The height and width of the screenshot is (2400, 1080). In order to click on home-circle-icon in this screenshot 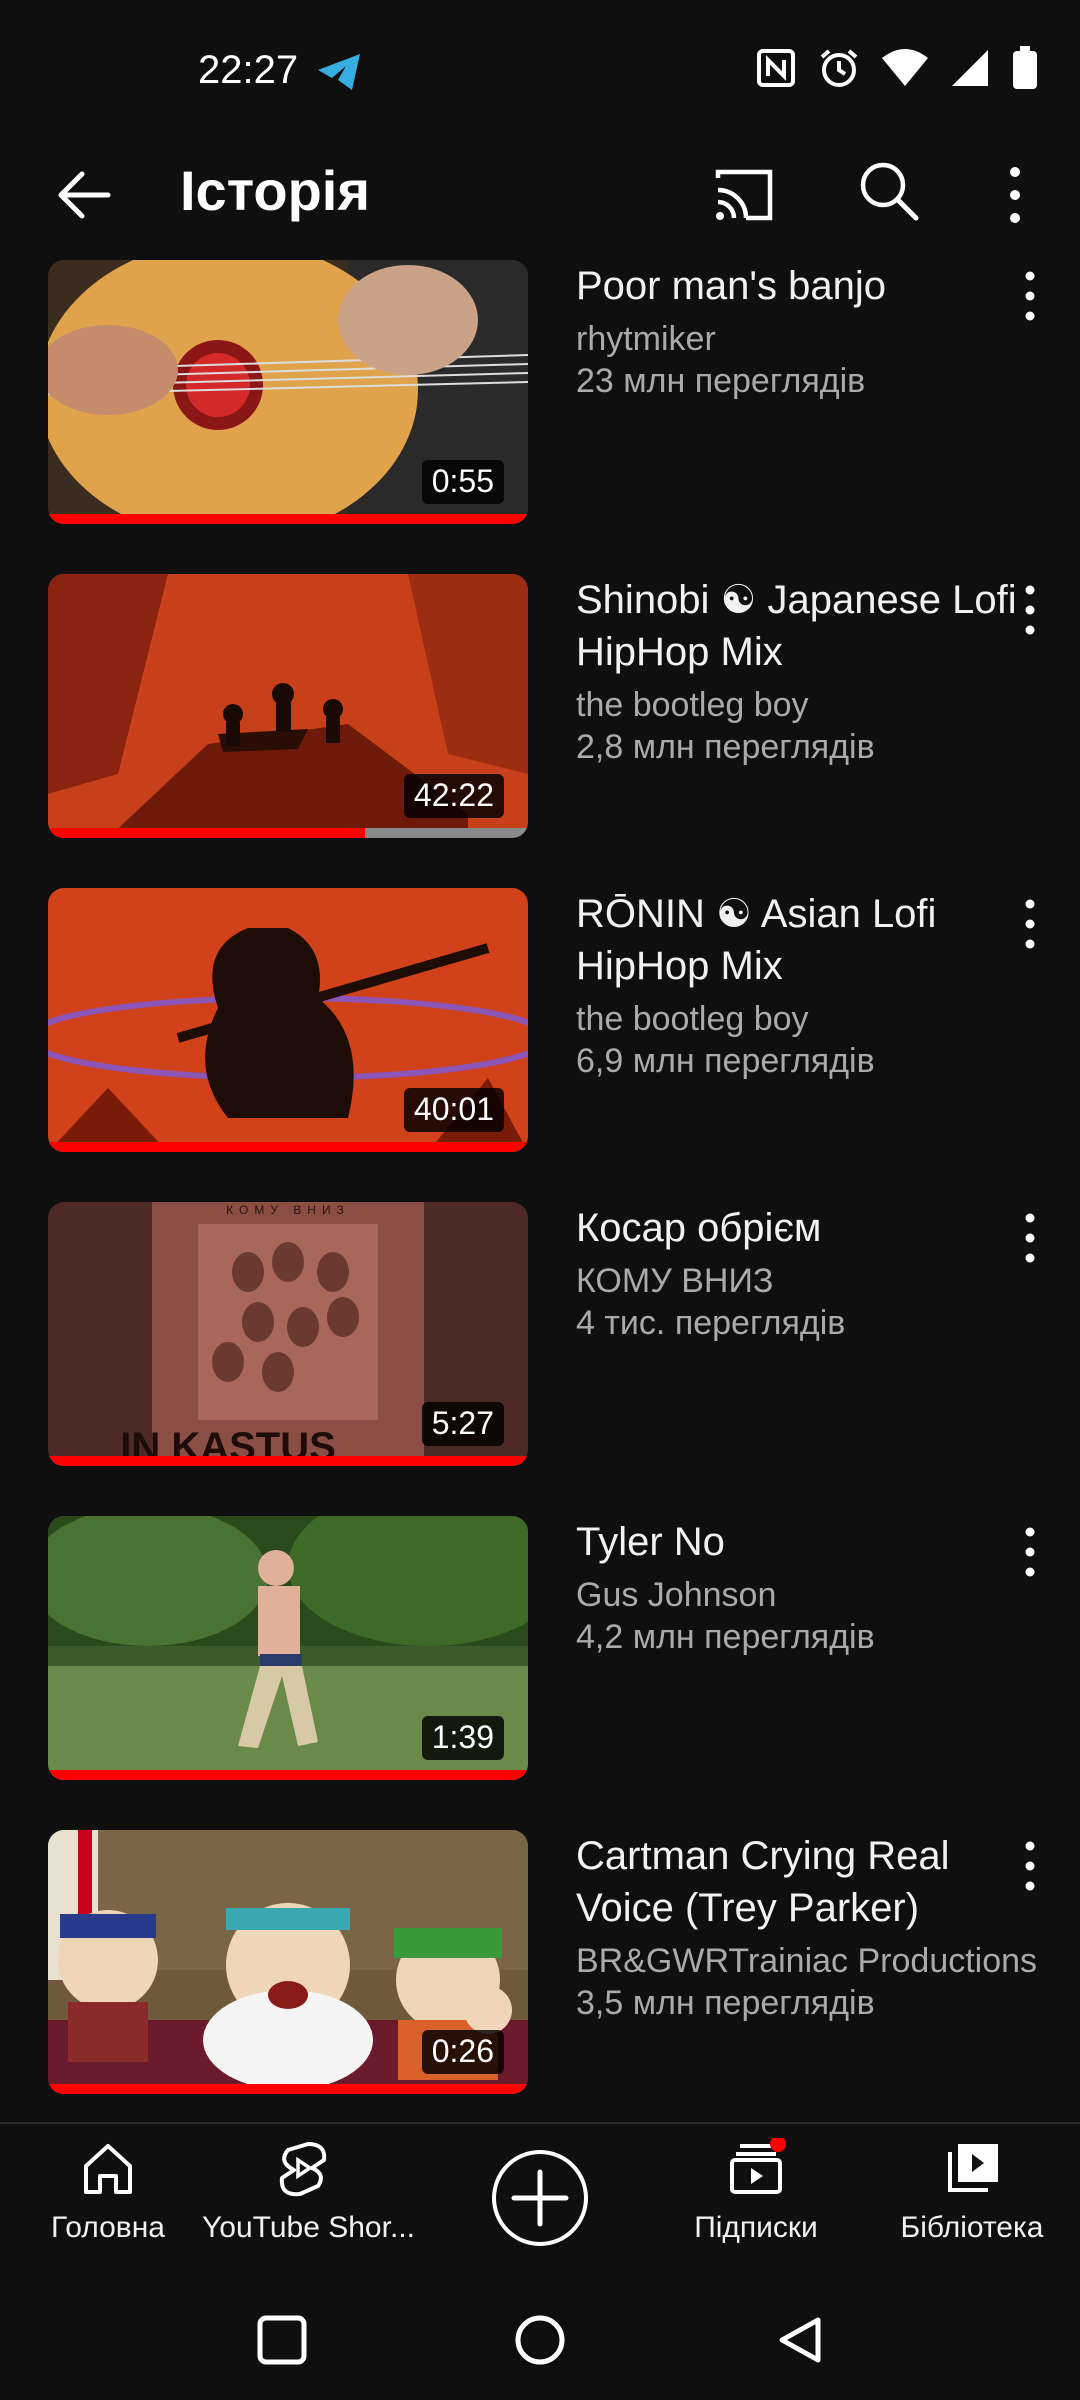, I will do `click(540, 2340)`.